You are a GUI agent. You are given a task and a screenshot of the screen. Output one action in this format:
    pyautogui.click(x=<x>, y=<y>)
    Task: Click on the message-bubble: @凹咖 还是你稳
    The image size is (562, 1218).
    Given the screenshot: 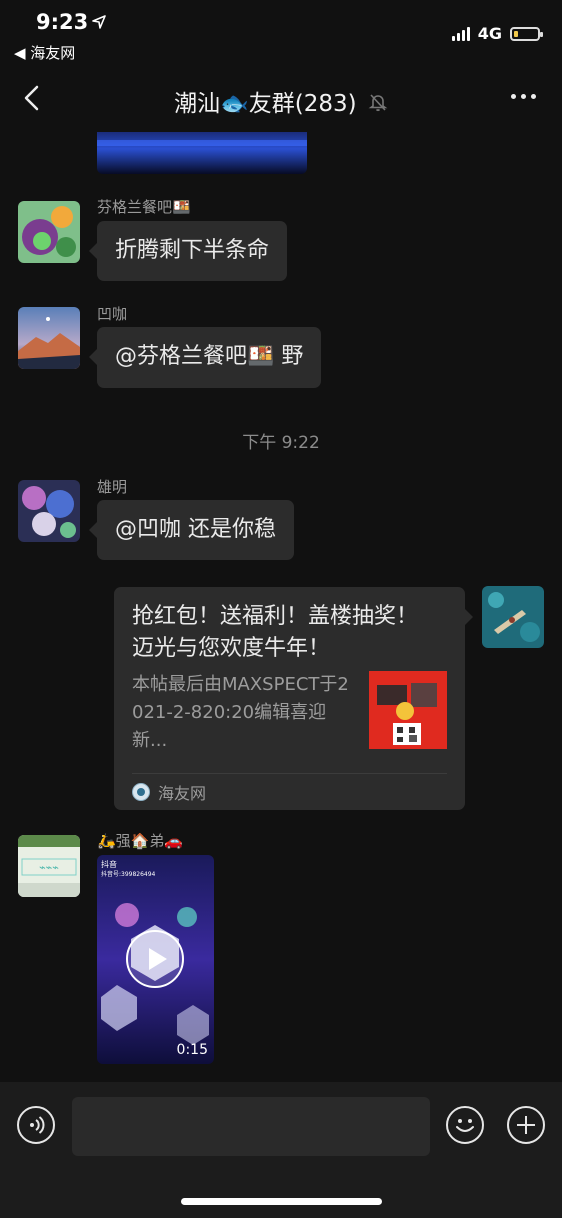 What is the action you would take?
    pyautogui.click(x=191, y=530)
    